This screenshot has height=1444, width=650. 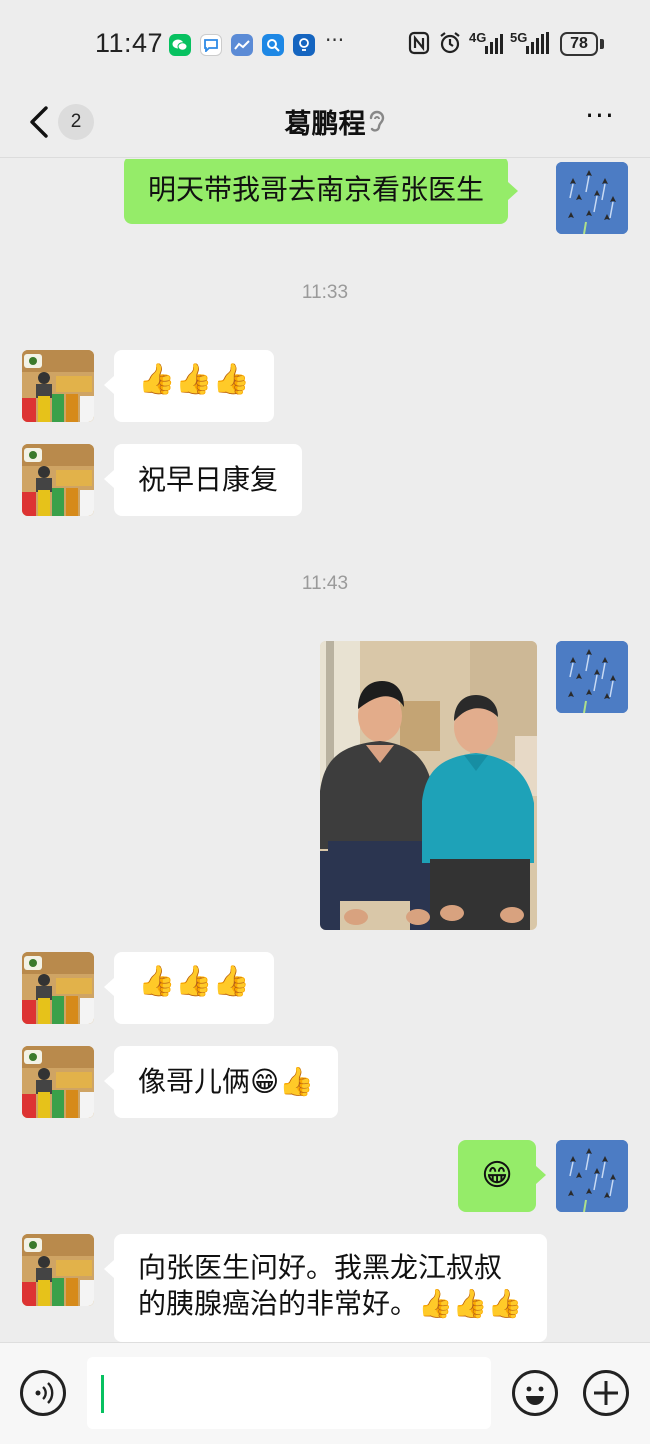 What do you see at coordinates (304, 45) in the screenshot?
I see `bulb-app-icon` at bounding box center [304, 45].